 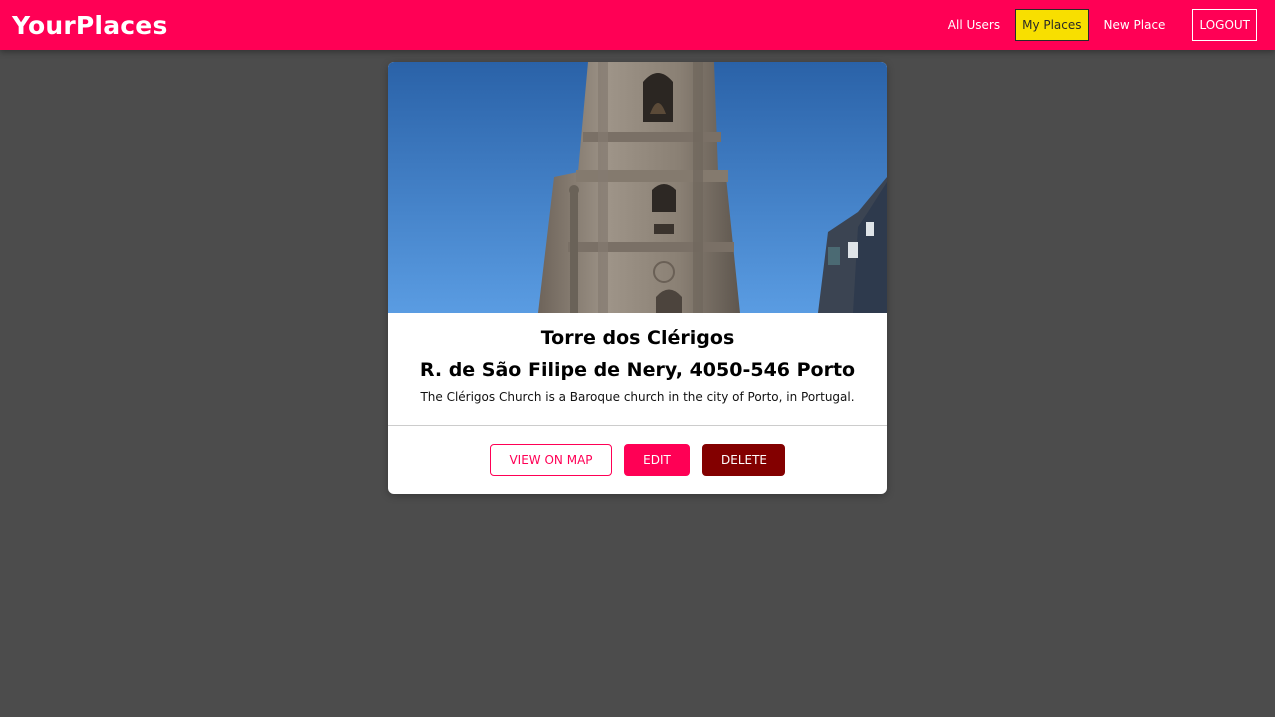 I want to click on brand-logo-link: YourPlaces, so click(x=90, y=25).